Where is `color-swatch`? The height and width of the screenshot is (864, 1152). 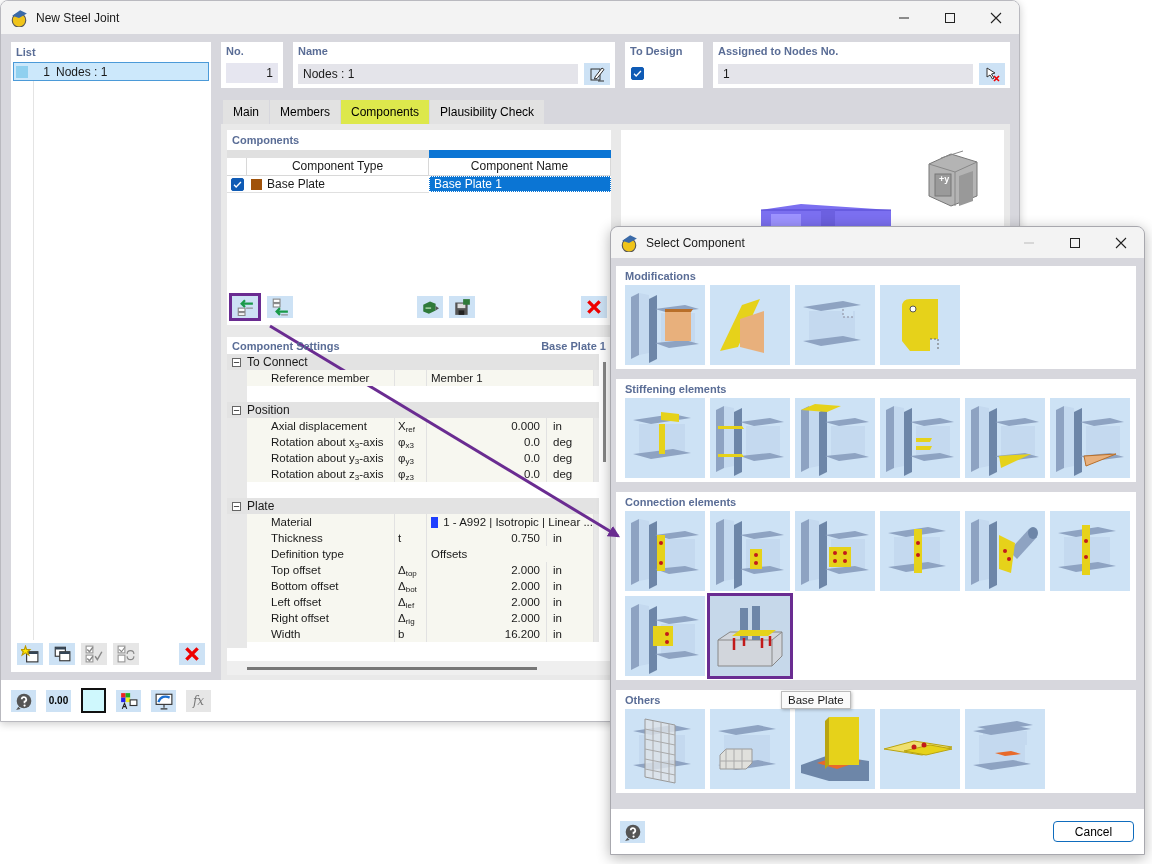 color-swatch is located at coordinates (22, 71).